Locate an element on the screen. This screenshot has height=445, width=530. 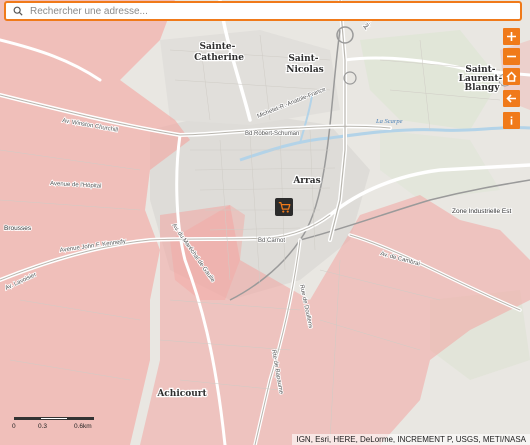
minus-icon is located at coordinates (511, 56).